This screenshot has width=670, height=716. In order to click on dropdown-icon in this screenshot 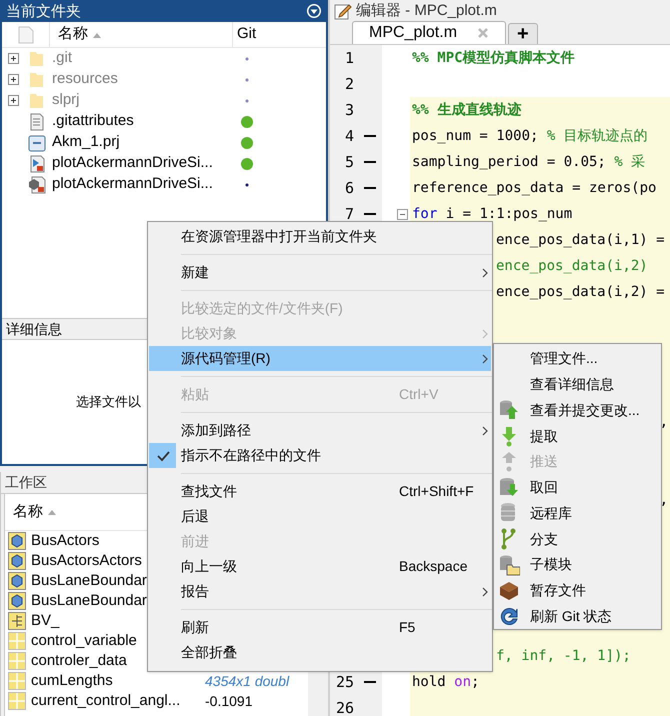, I will do `click(314, 11)`.